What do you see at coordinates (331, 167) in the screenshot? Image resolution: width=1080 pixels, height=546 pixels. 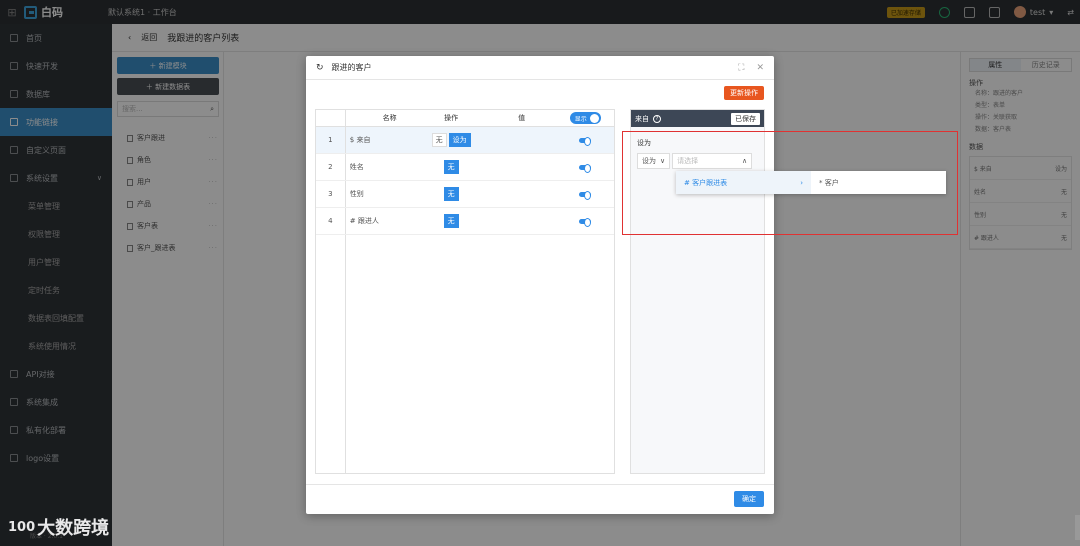 I see `row-number: 2` at bounding box center [331, 167].